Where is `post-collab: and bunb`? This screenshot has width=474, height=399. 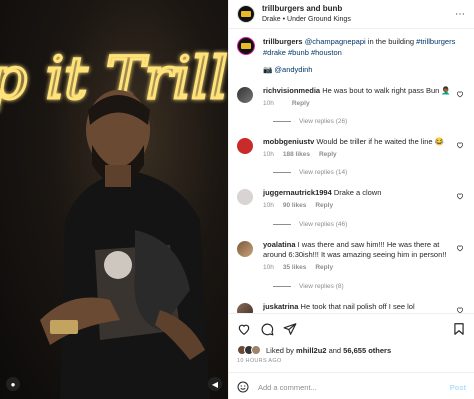
post-collab: and bunb is located at coordinates (324, 8).